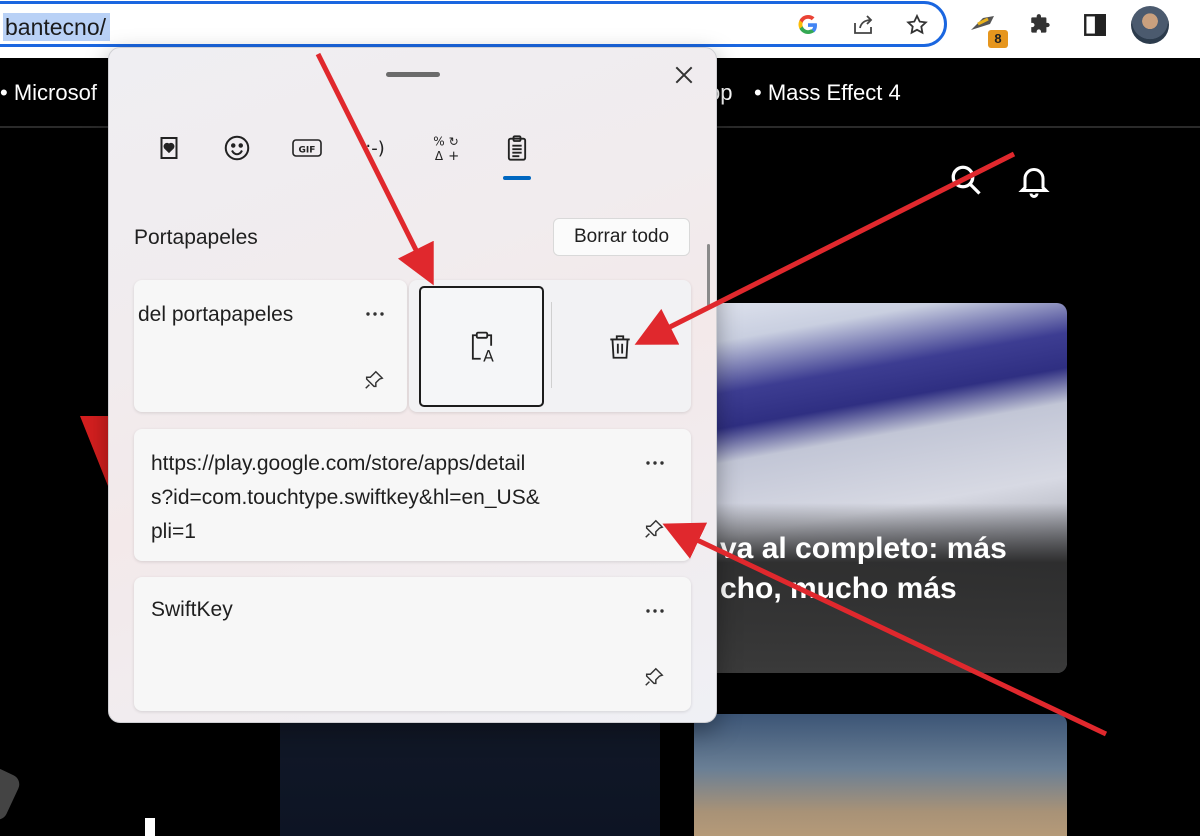 The height and width of the screenshot is (836, 1200). Describe the element at coordinates (345, 497) in the screenshot. I see `clipboard-item-text-line: s?id=com.touchtype.swiftkey&hl=en_US&` at that location.